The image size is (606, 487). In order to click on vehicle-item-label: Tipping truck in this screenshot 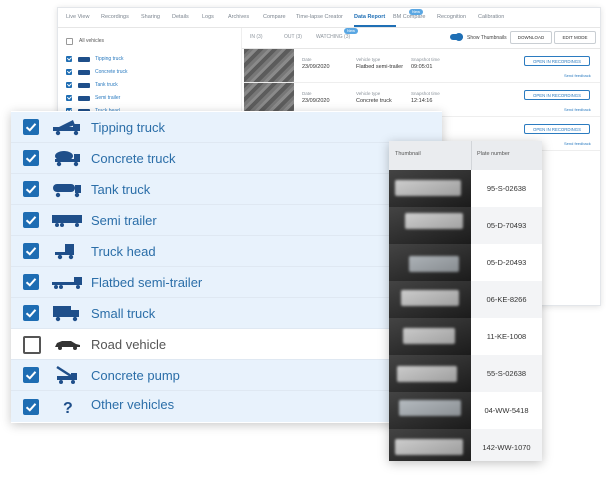, I will do `click(128, 127)`.